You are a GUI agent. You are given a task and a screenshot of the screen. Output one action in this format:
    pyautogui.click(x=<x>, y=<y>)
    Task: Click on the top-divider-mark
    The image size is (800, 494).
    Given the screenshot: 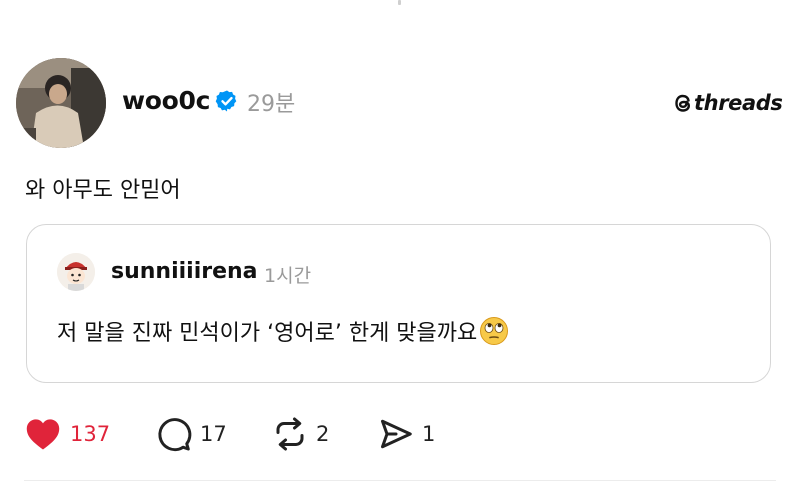 What is the action you would take?
    pyautogui.click(x=399, y=2)
    